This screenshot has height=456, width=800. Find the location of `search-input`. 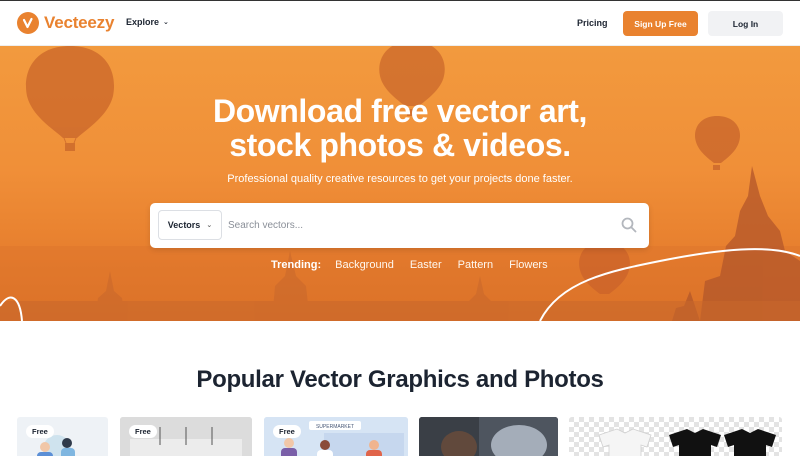

search-input is located at coordinates (418, 225).